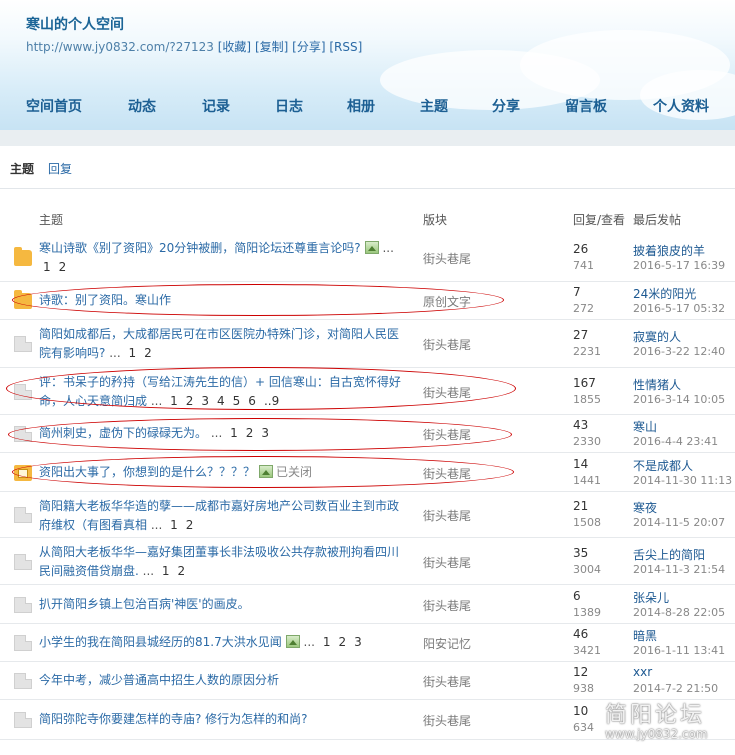 This screenshot has width=735, height=755. Describe the element at coordinates (221, 401) in the screenshot. I see `page-number-link: 4` at that location.